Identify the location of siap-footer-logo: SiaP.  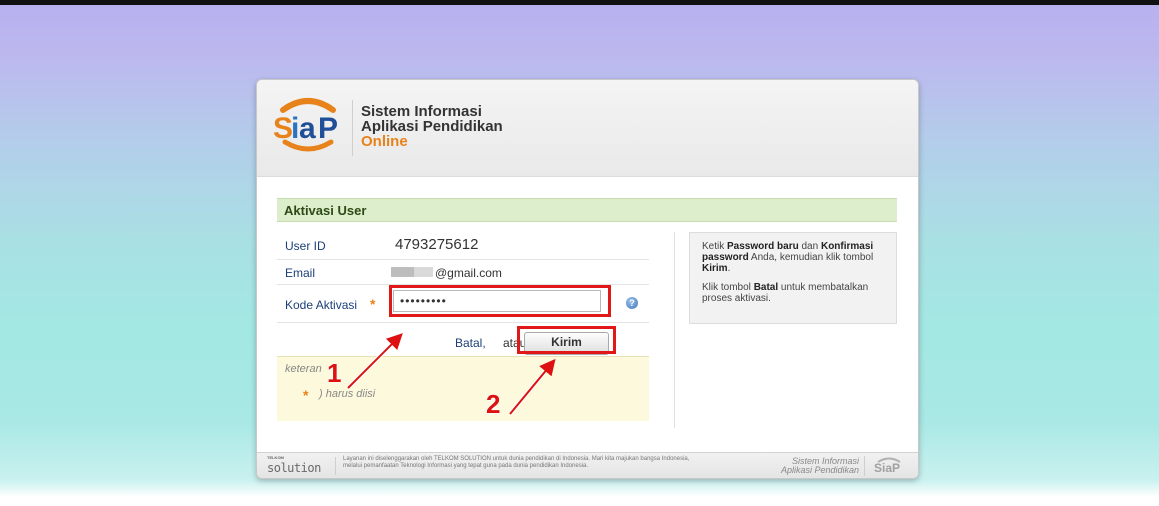
(887, 466).